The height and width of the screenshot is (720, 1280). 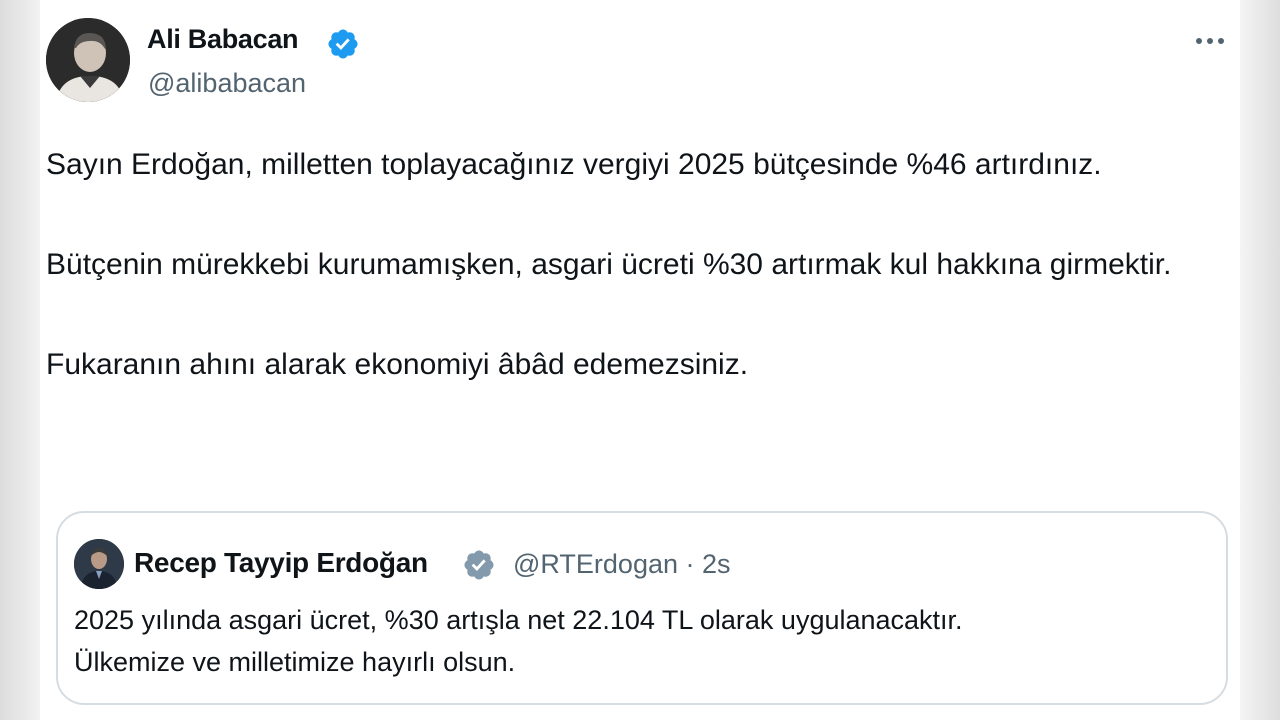 I want to click on author-handle: @alibabacan, so click(x=227, y=83).